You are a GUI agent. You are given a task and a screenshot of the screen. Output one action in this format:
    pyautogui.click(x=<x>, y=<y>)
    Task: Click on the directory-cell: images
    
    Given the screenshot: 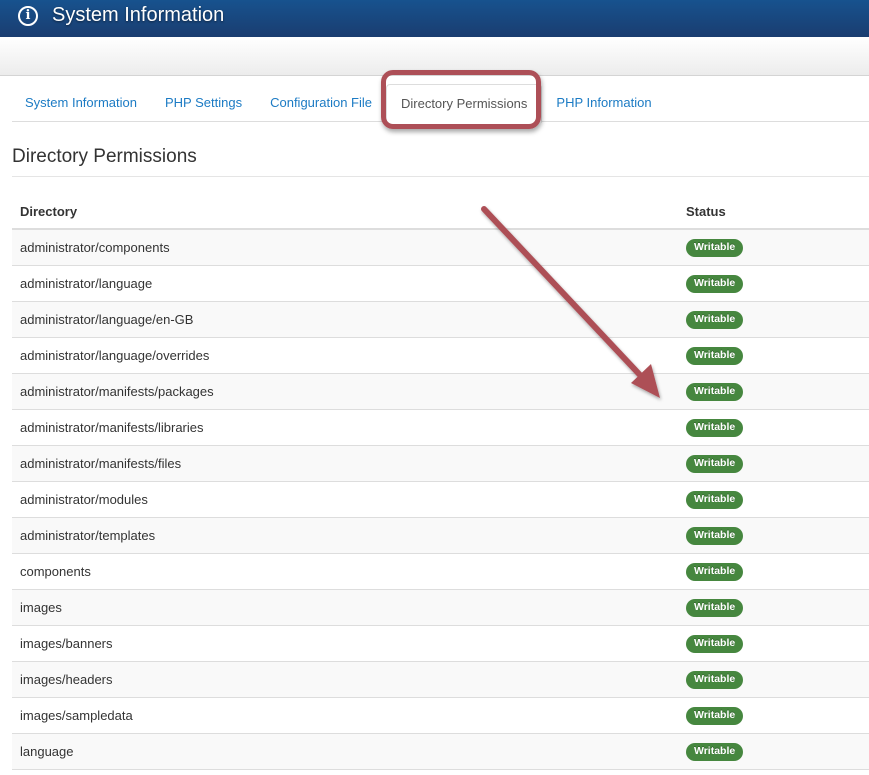 What is the action you would take?
    pyautogui.click(x=345, y=606)
    